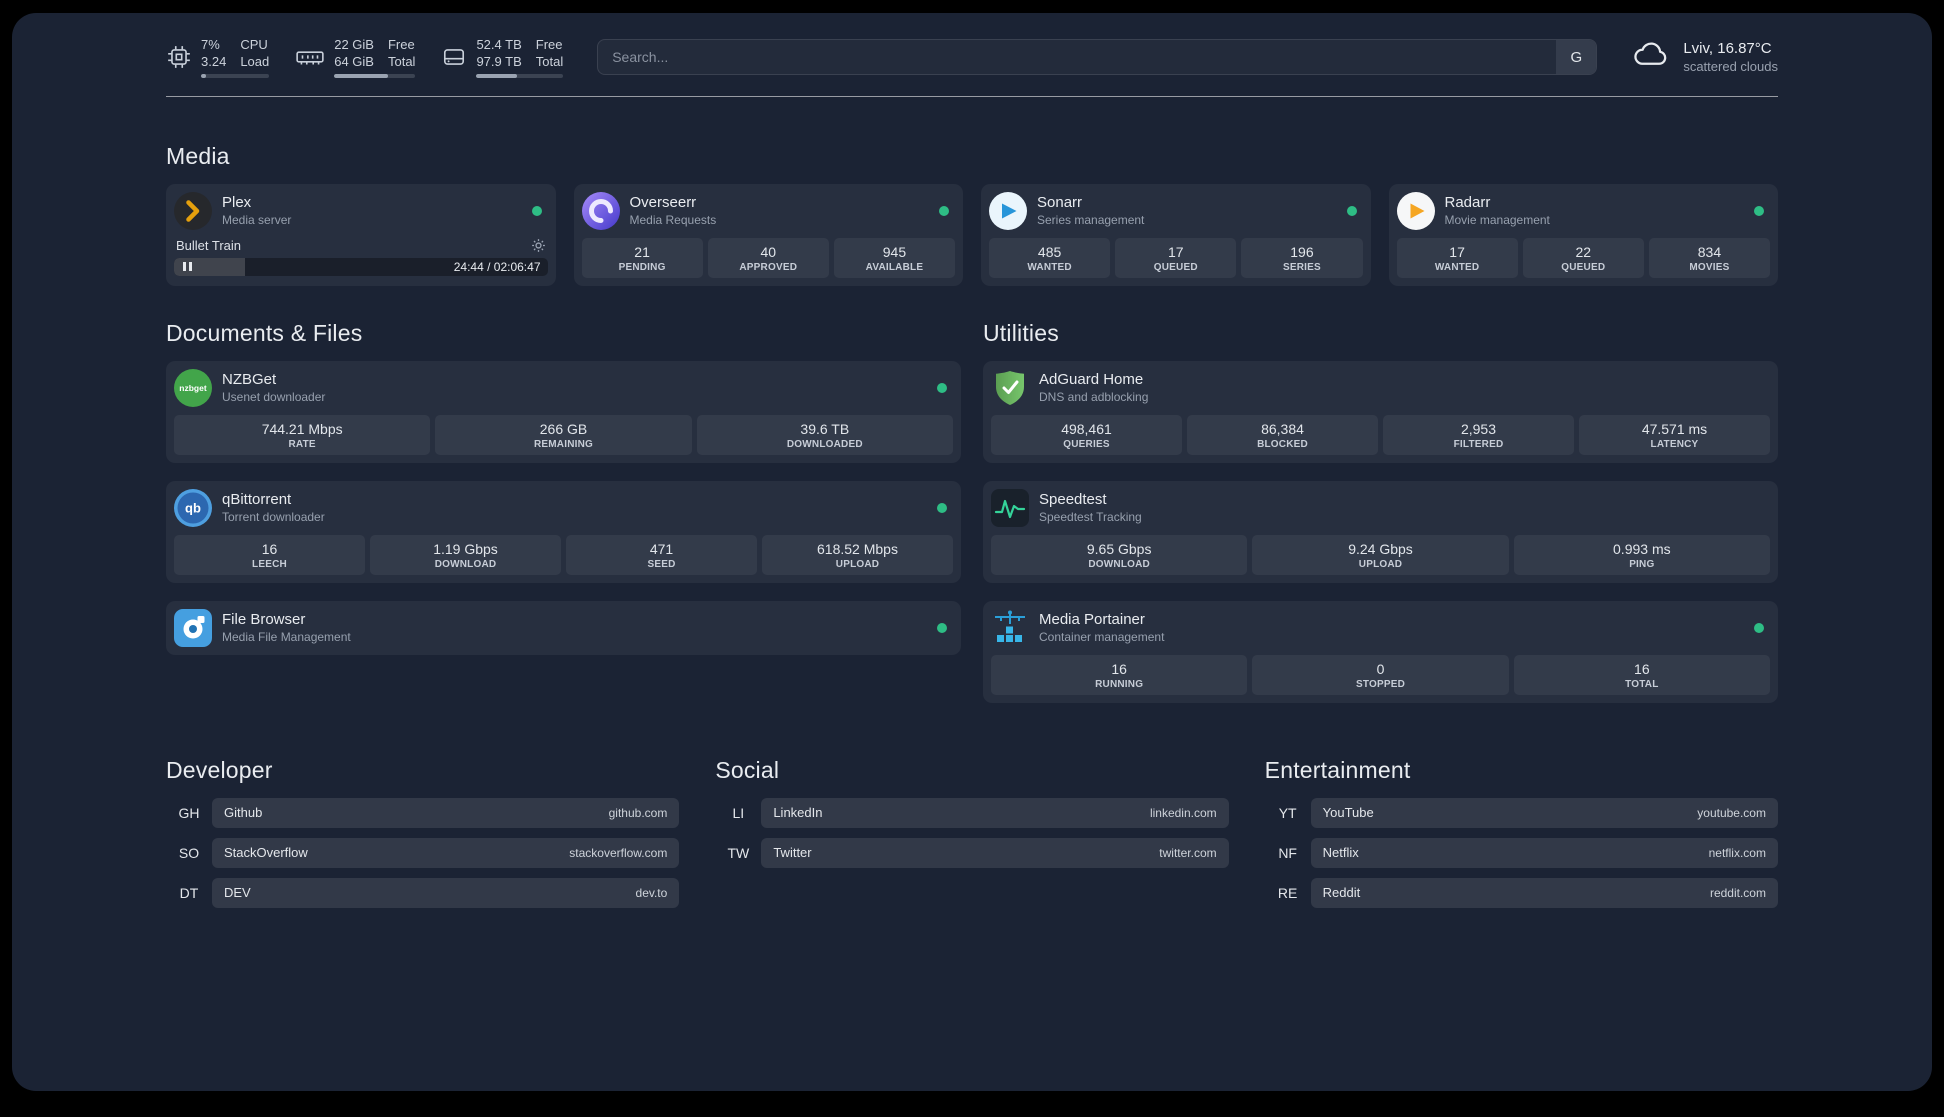 The width and height of the screenshot is (1944, 1117). Describe the element at coordinates (768, 210) in the screenshot. I see `overseerr-link: Overseerr Media Requests` at that location.